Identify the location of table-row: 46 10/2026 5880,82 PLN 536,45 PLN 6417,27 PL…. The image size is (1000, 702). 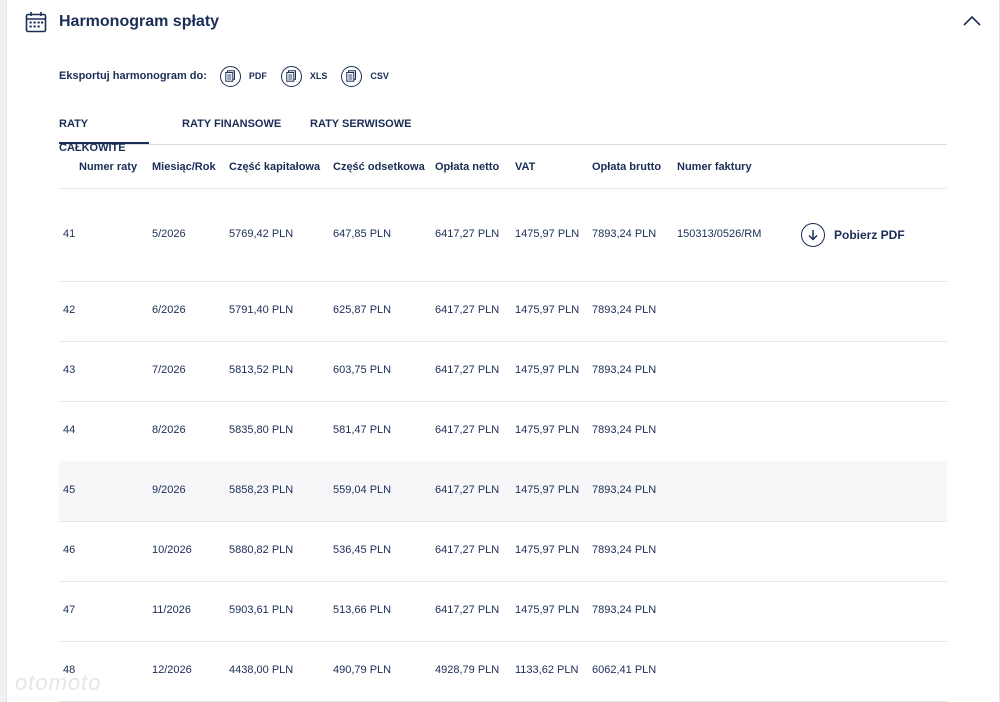
(503, 551).